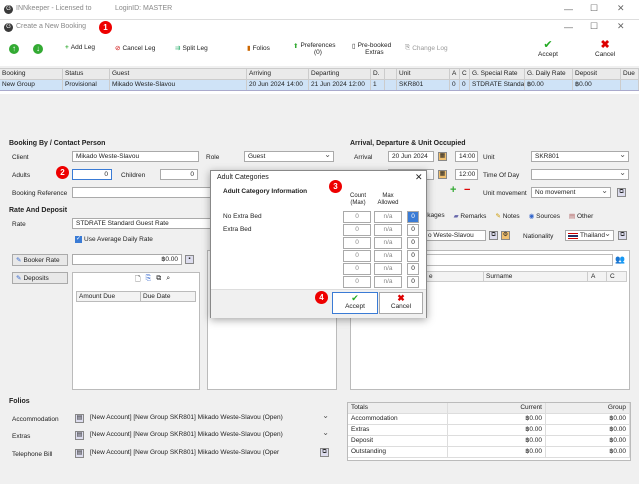  I want to click on add-leg-button: + Add Leg, so click(80, 47).